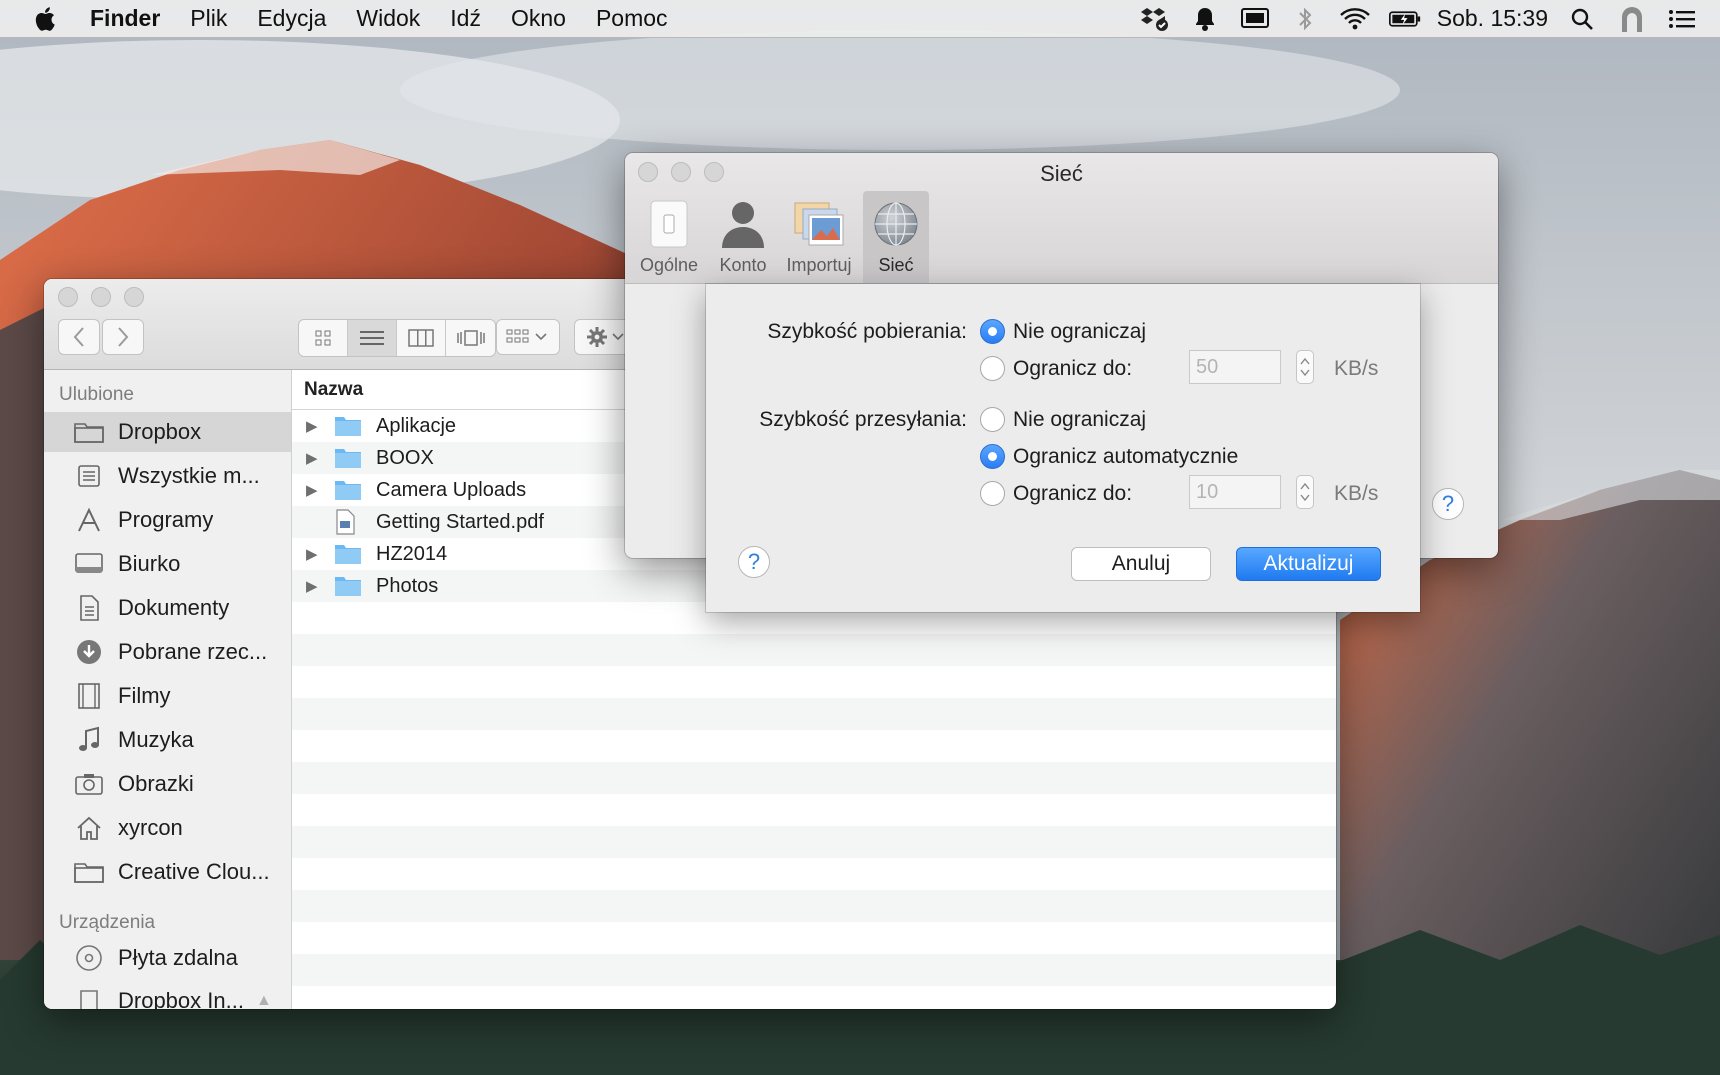 This screenshot has height=1075, width=1720. Describe the element at coordinates (125, 18) in the screenshot. I see `menu-app-finder: Finder` at that location.